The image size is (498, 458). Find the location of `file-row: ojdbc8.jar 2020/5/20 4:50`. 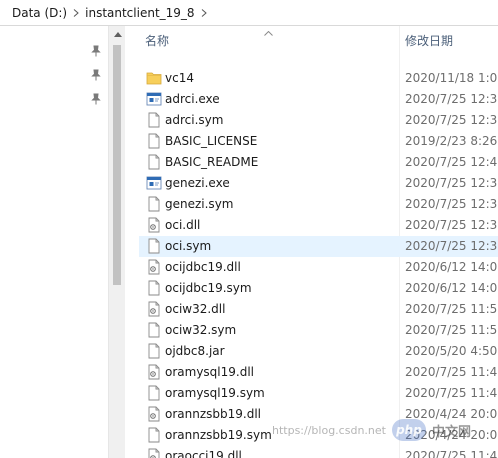

file-row: ojdbc8.jar 2020/5/20 4:50 is located at coordinates (311, 351).